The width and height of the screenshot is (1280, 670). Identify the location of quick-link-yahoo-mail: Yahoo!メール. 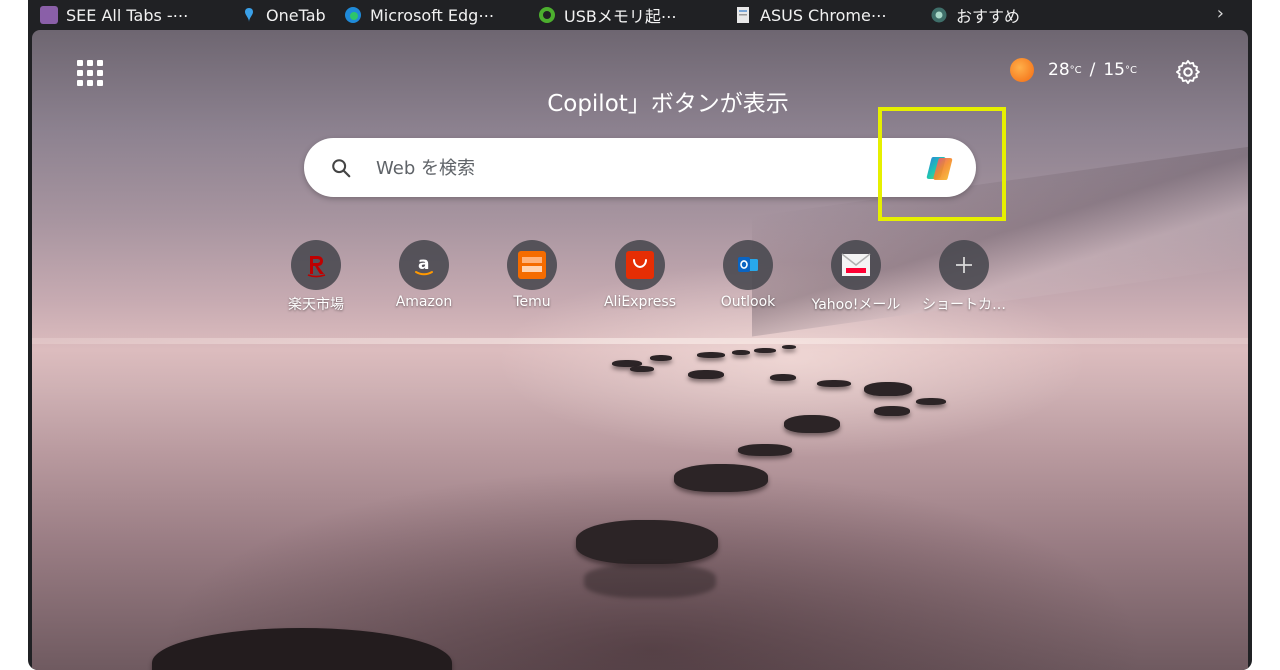
(856, 277).